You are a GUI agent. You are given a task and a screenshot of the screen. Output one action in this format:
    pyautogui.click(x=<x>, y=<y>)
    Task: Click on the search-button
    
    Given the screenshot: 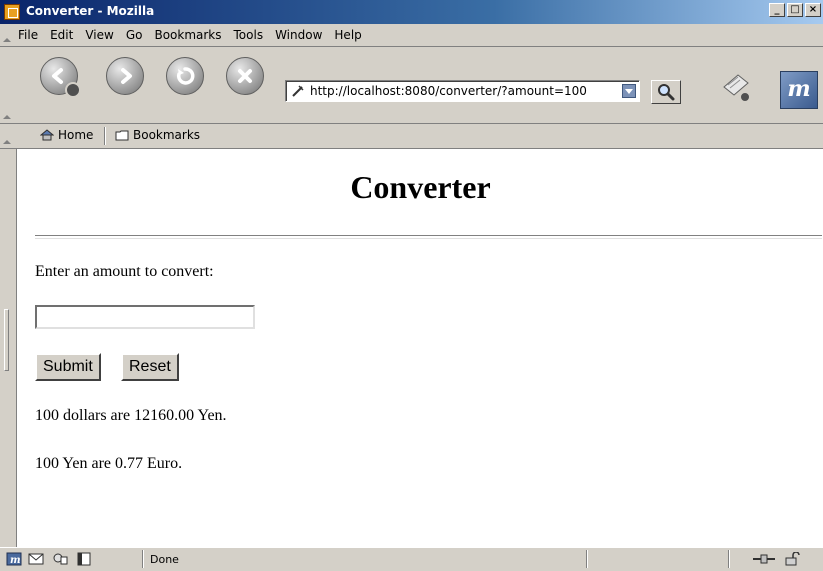 What is the action you would take?
    pyautogui.click(x=666, y=92)
    